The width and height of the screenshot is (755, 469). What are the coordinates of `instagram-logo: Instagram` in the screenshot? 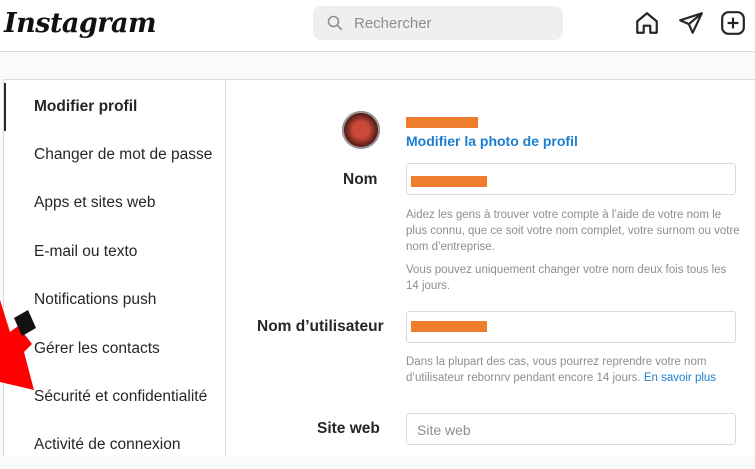 It's located at (80, 23).